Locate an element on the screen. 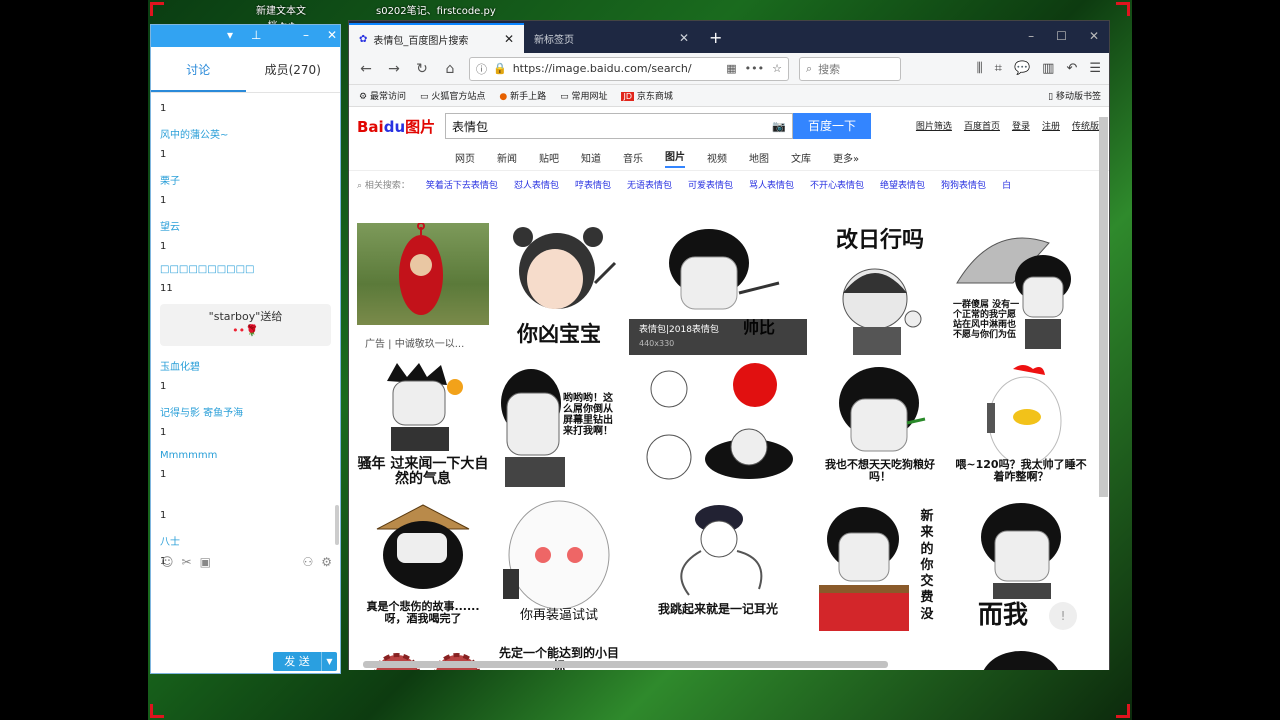 Image resolution: width=1280 pixels, height=720 pixels. qr-icon: ▦ is located at coordinates (731, 68).